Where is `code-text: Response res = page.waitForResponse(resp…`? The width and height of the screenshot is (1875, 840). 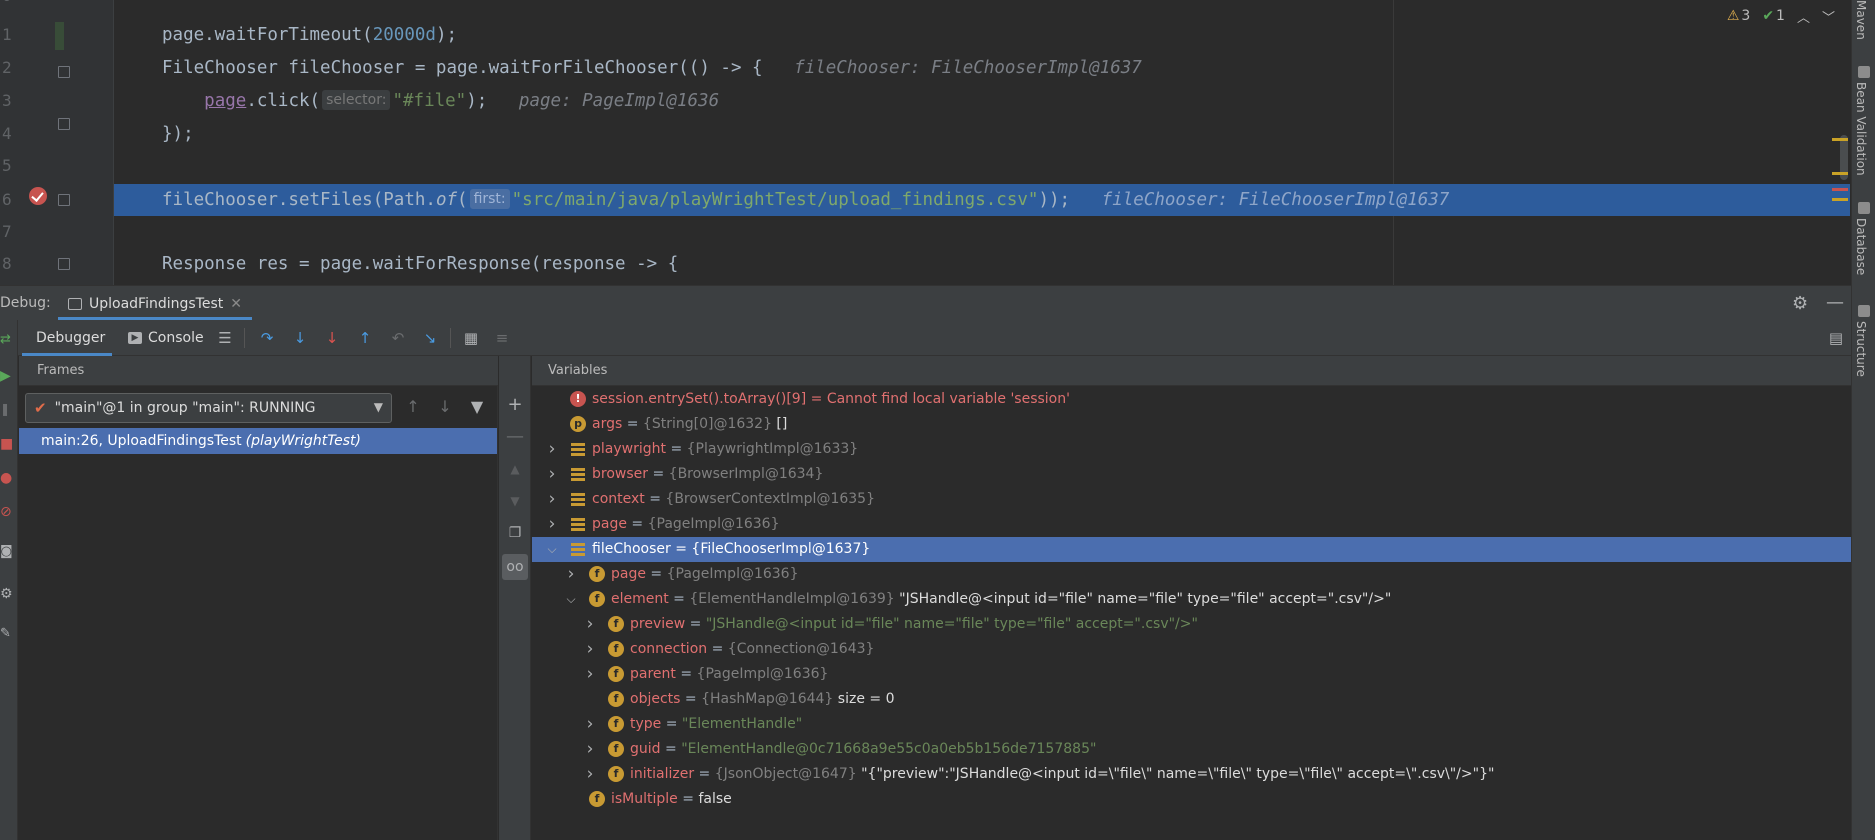
code-text: Response res = page.waitForResponse(resp… is located at coordinates (420, 264).